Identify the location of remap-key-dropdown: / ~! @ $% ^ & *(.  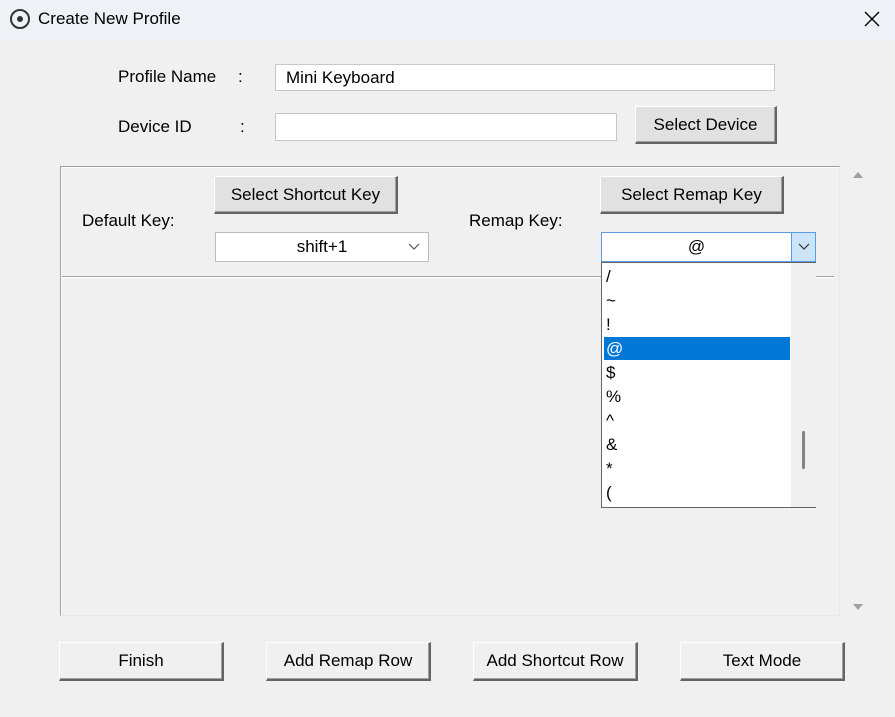
(708, 385).